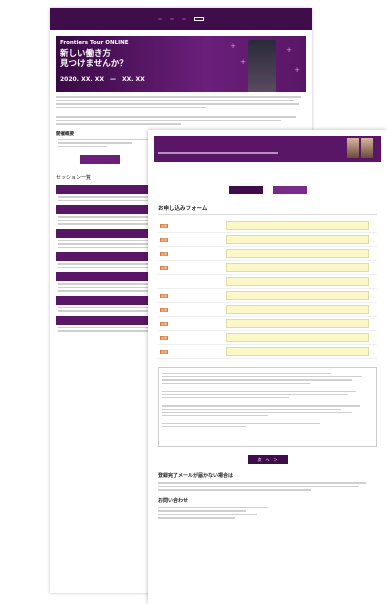 The height and width of the screenshot is (604, 387). Describe the element at coordinates (262, 66) in the screenshot. I see `speaker-photo` at that location.